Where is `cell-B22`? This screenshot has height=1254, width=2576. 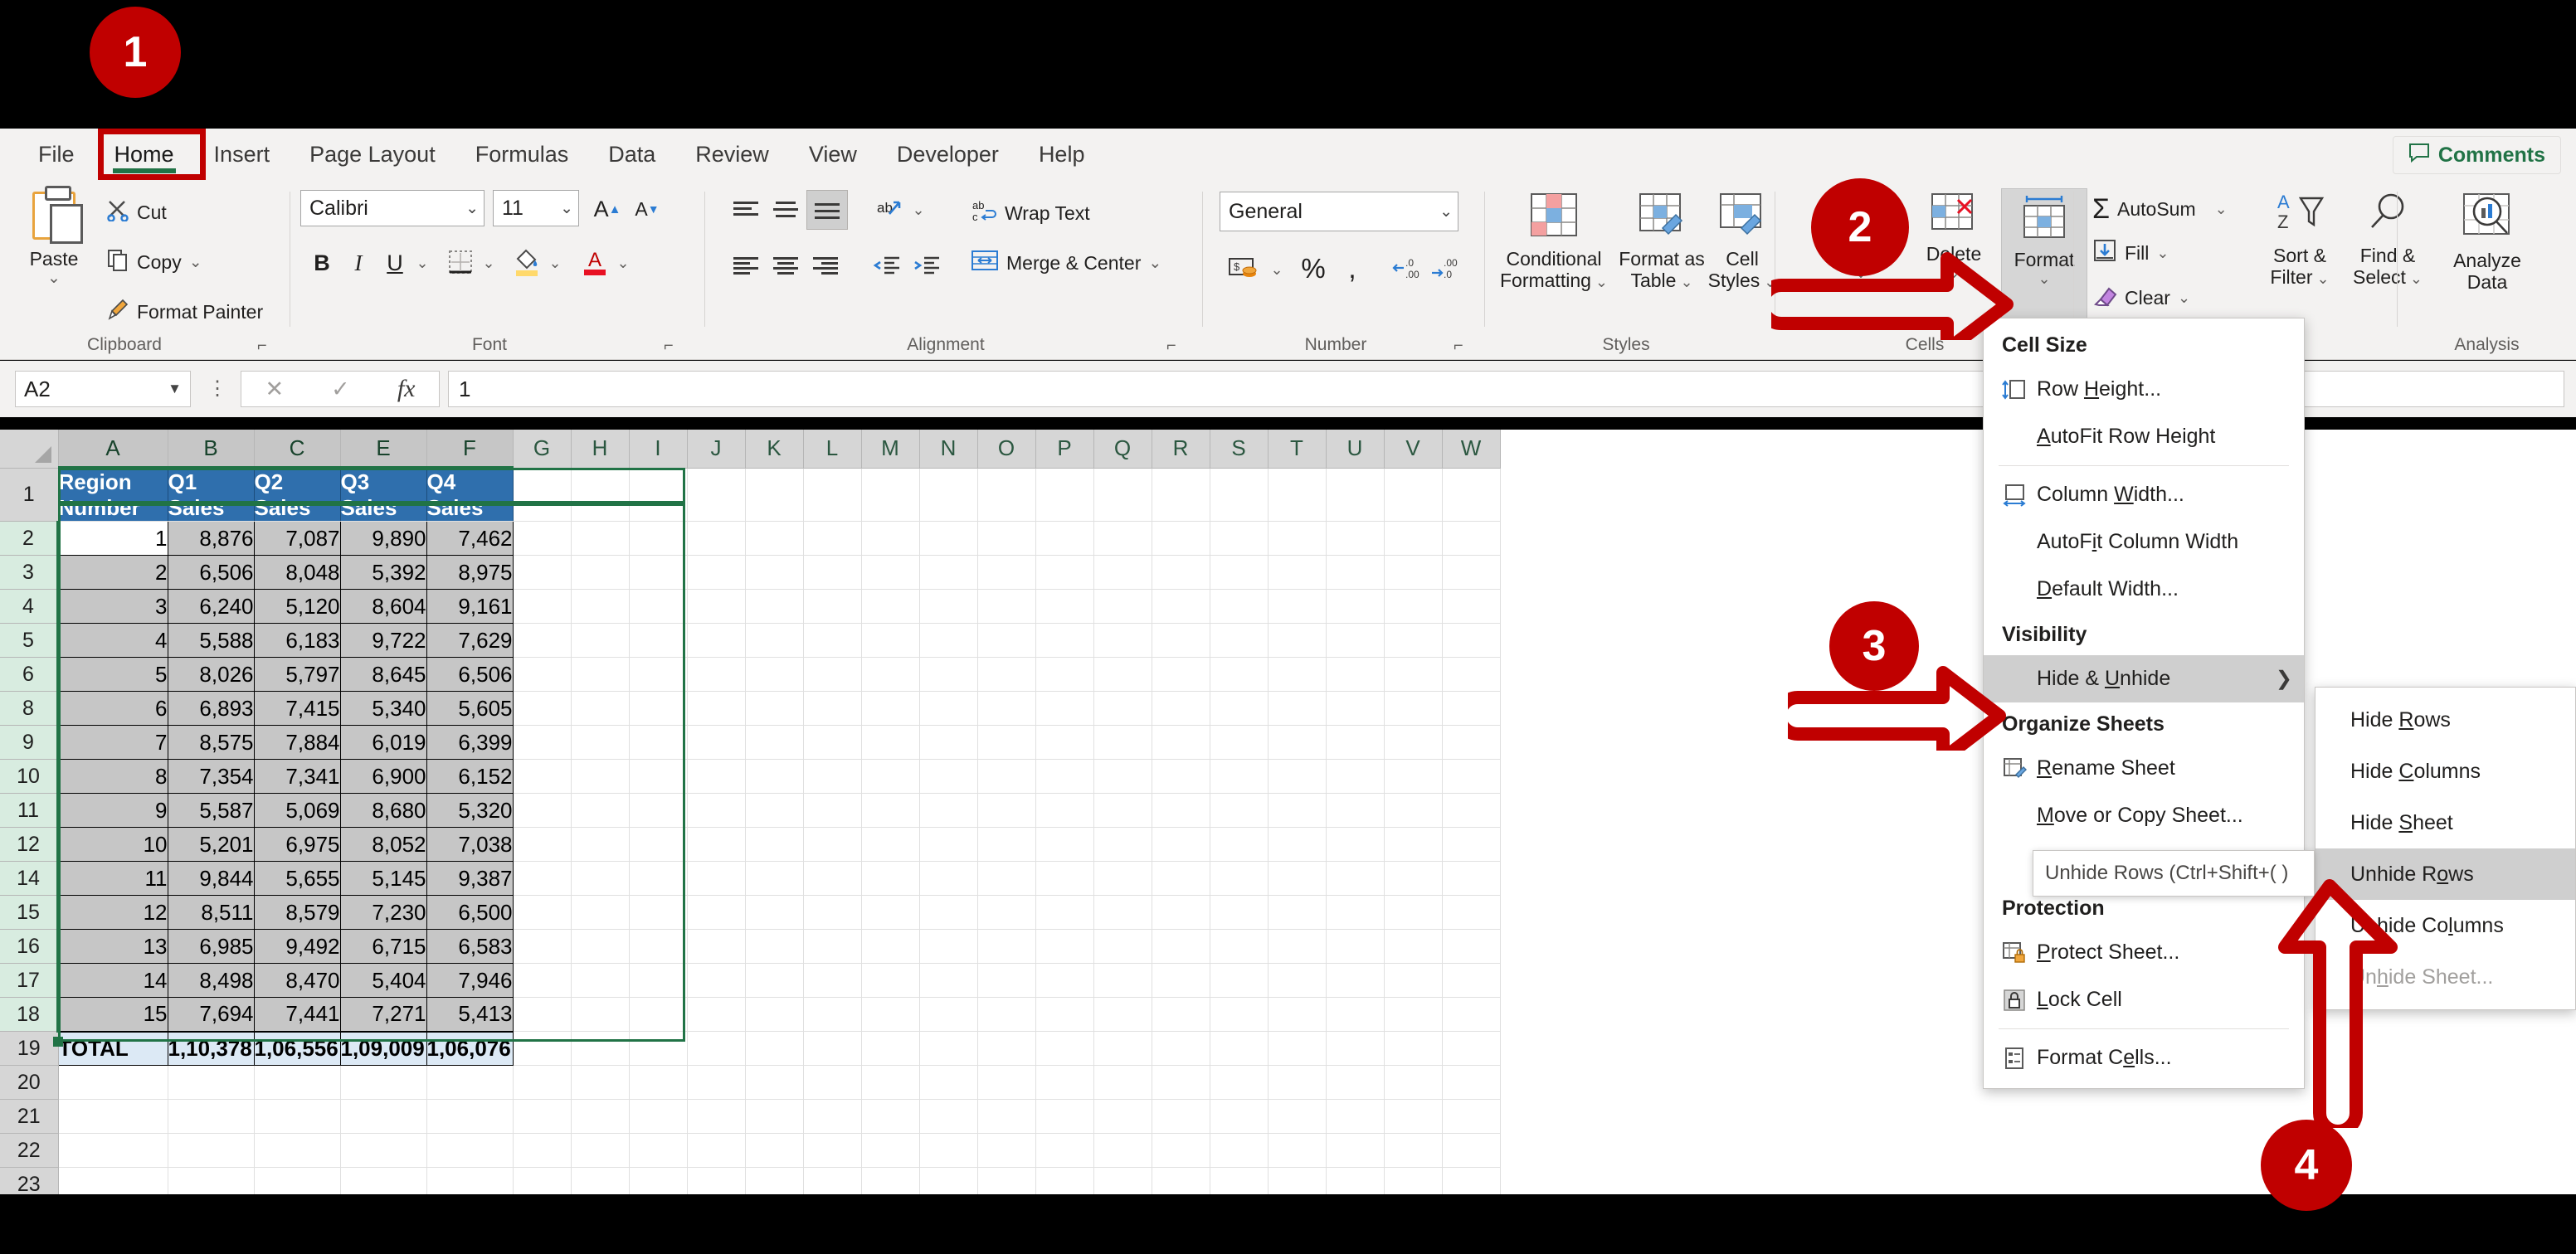 cell-B22 is located at coordinates (211, 1151).